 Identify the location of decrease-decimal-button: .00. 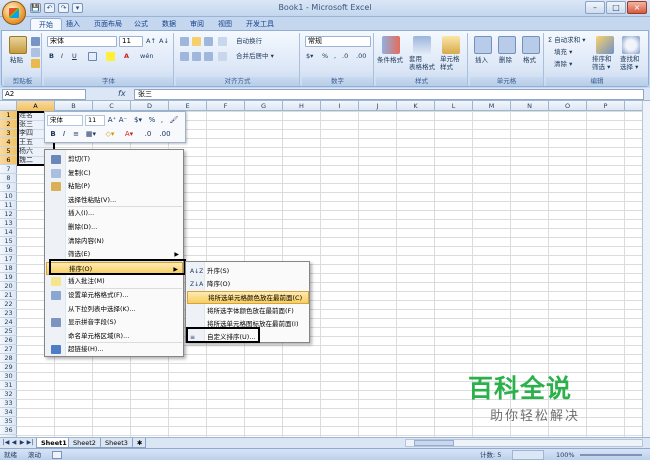
(361, 56).